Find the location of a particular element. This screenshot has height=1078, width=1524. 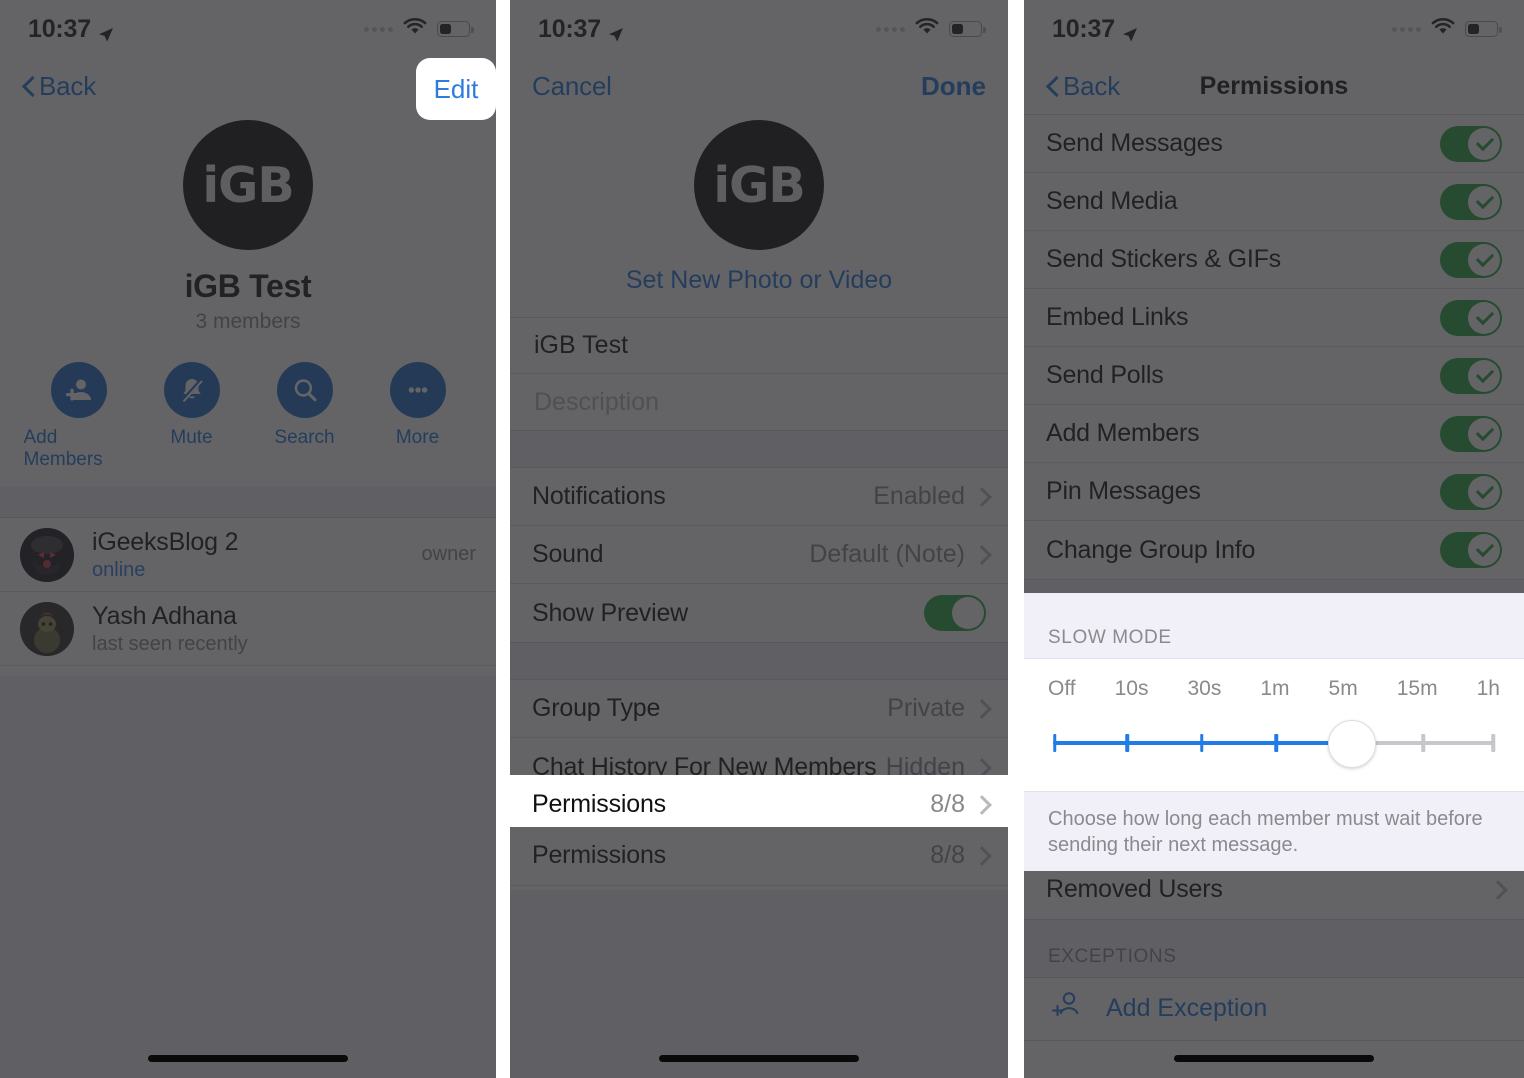

search-icon is located at coordinates (304, 390).